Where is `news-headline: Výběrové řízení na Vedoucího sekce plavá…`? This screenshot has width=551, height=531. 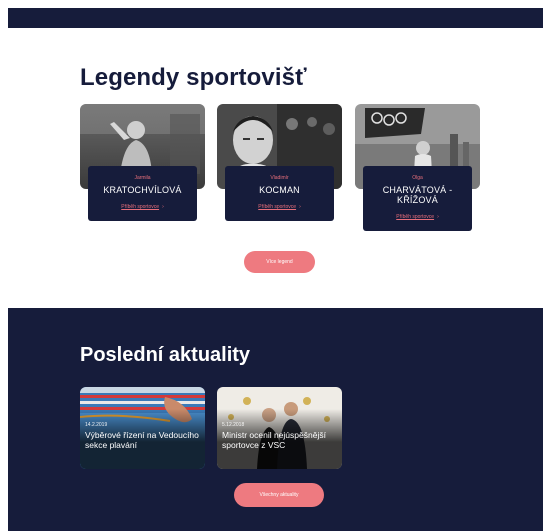
news-headline: Výběrové řízení na Vedoucího sekce plavá… is located at coordinates (142, 440).